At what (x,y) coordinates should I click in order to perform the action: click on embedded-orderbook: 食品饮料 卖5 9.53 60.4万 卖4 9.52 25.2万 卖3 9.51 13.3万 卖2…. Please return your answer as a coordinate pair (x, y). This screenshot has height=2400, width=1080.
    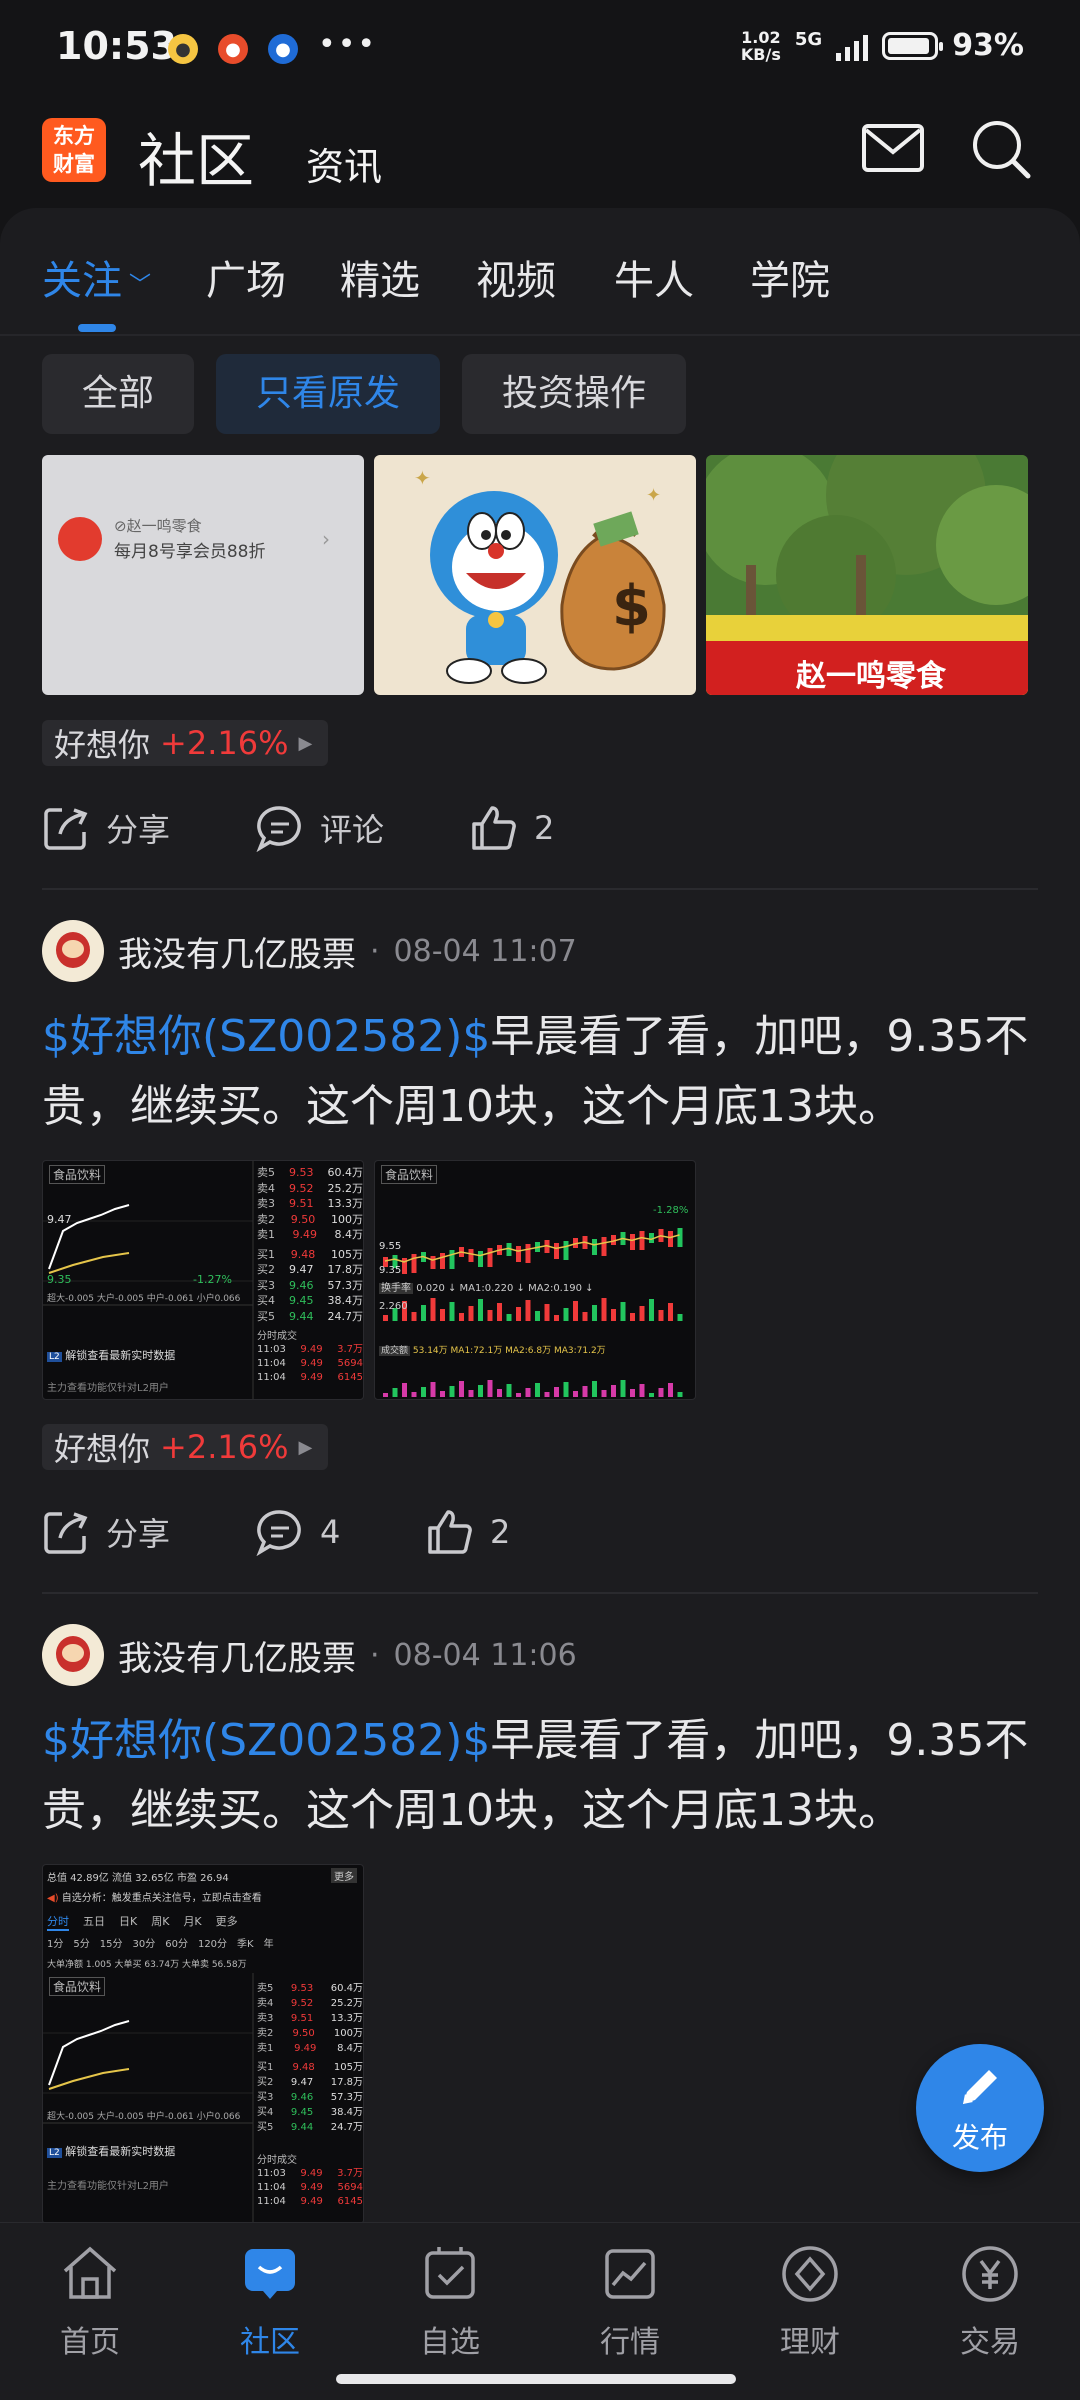
    Looking at the image, I should click on (203, 2097).